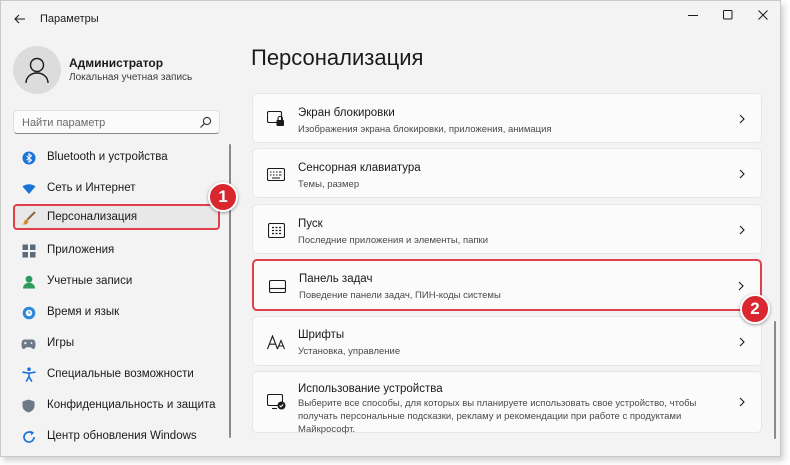  I want to click on card-subtitle: Поведение панели задач, ПИН-коды системы, so click(400, 295).